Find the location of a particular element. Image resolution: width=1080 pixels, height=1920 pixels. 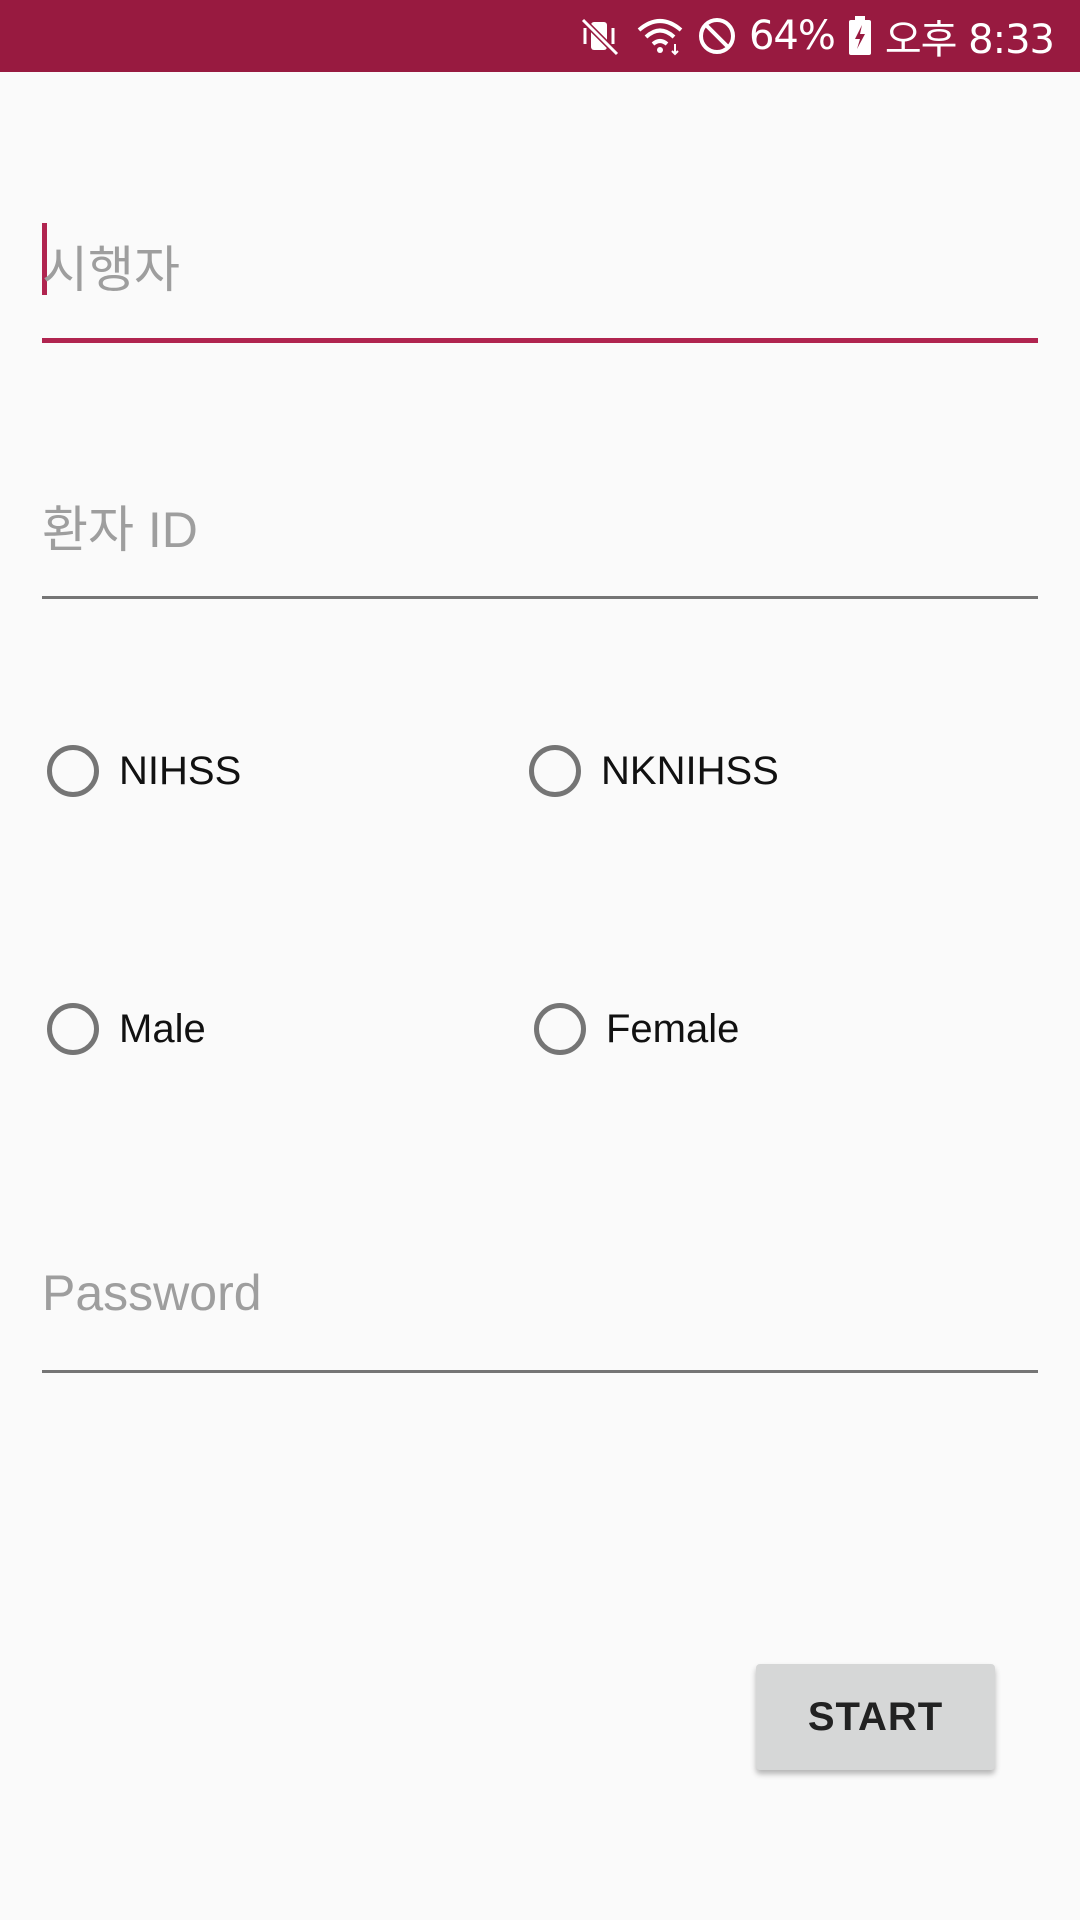

start-button: START is located at coordinates (875, 1717).